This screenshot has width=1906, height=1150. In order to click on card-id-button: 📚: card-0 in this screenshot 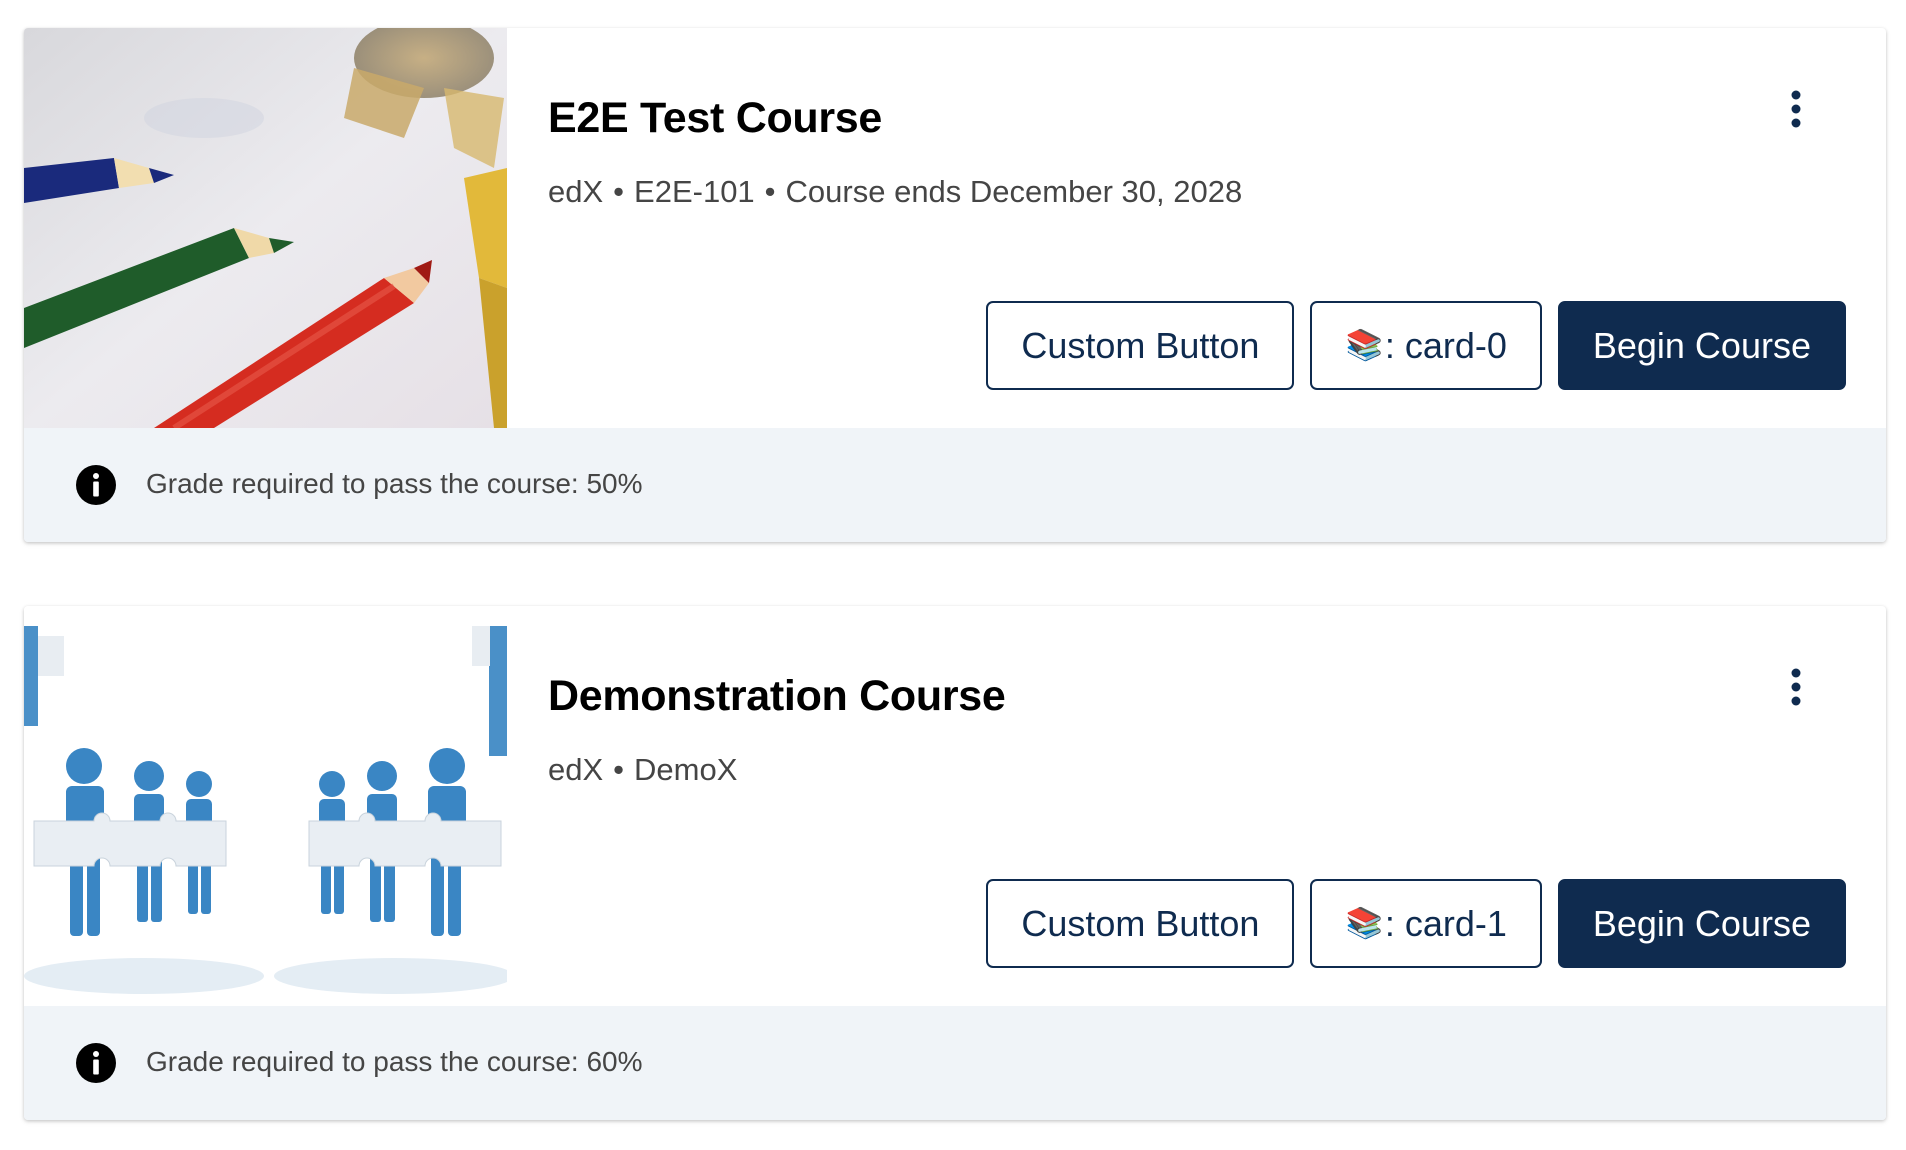, I will do `click(1426, 345)`.